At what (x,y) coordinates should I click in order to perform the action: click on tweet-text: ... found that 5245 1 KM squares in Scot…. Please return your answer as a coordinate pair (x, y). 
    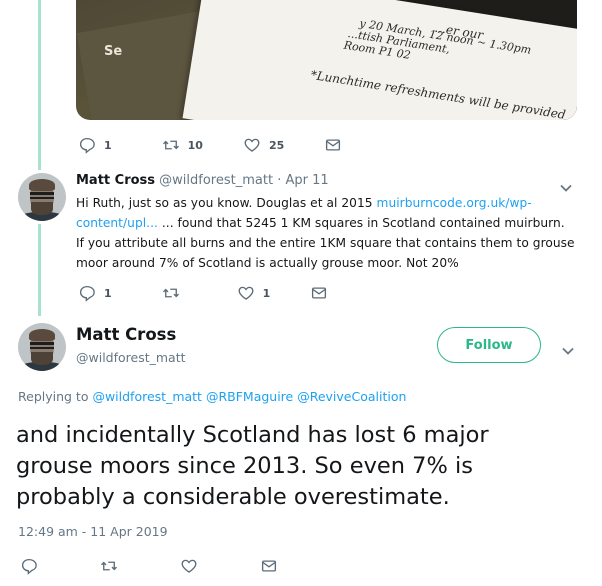
    Looking at the image, I should click on (361, 223).